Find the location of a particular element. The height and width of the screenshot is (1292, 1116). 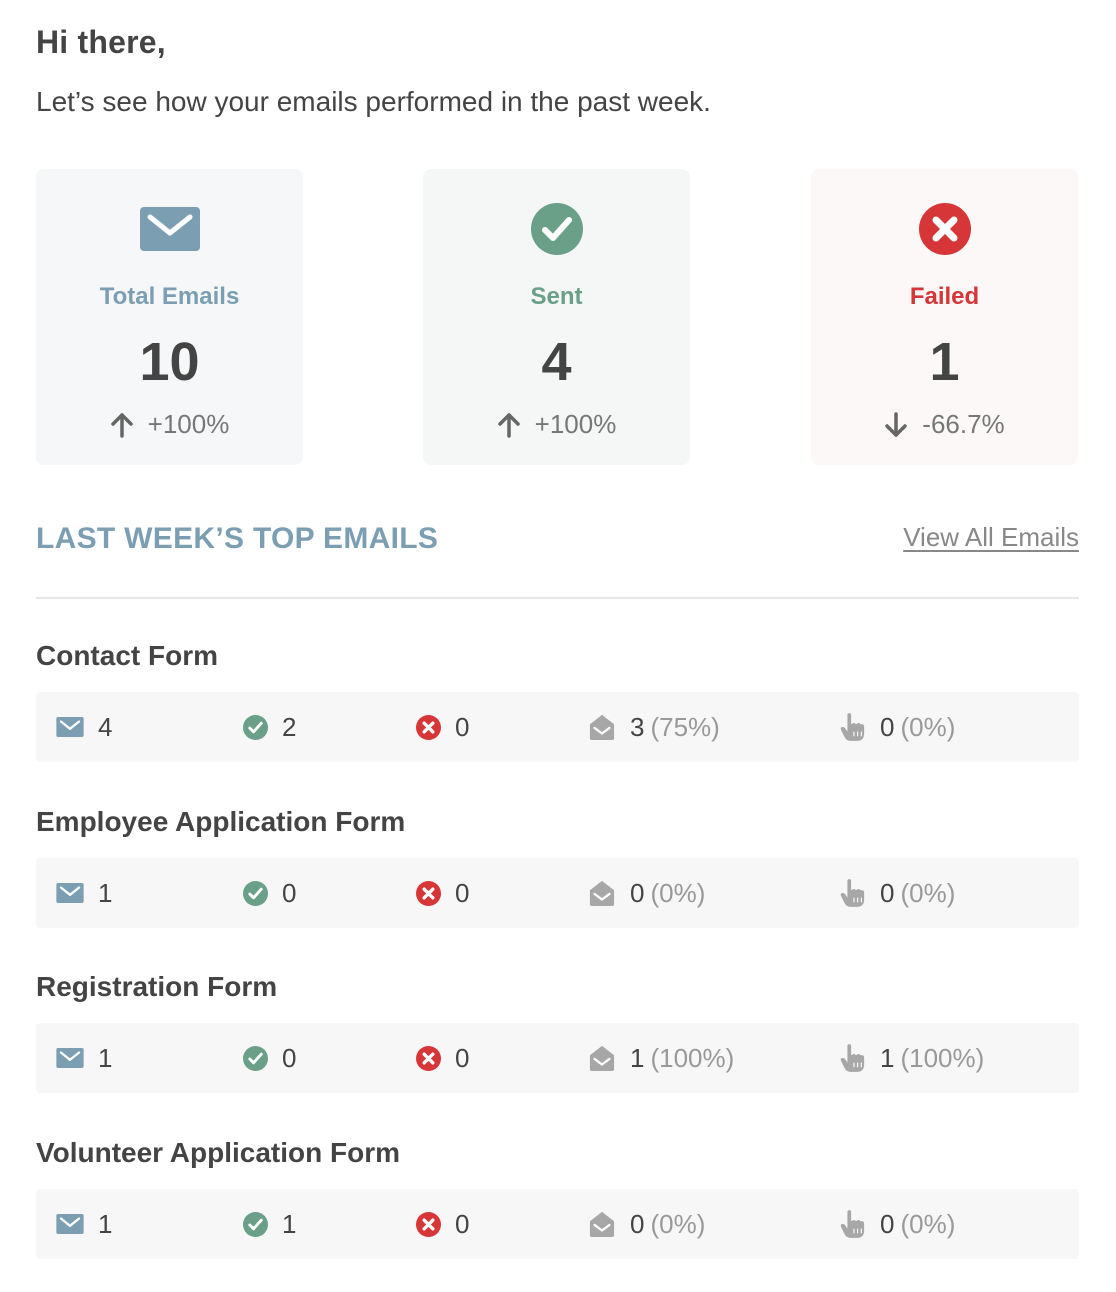

sent-count: 1 is located at coordinates (289, 1223).